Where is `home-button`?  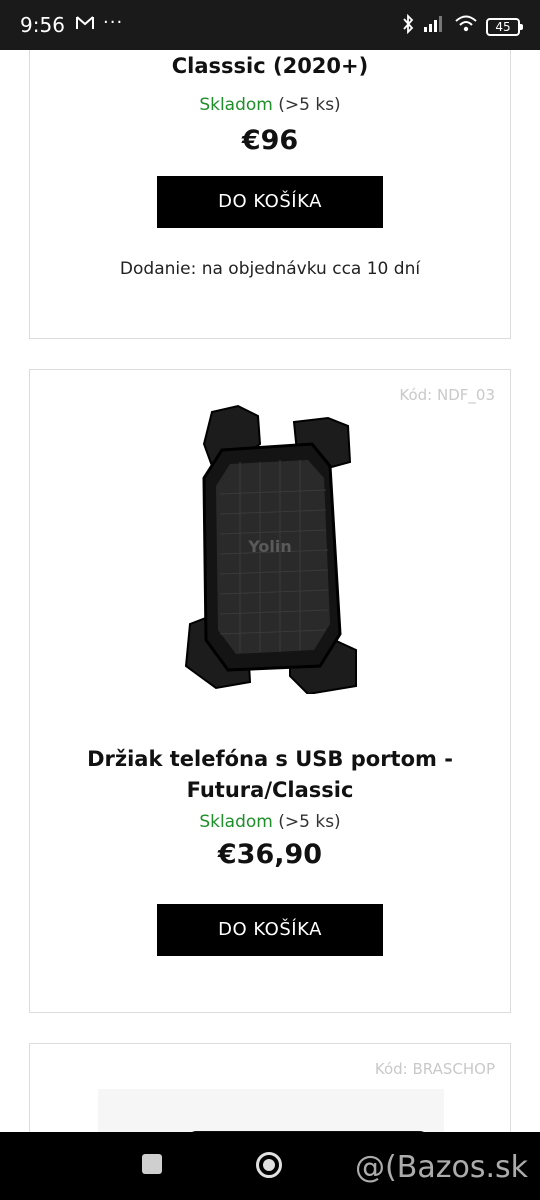
home-button is located at coordinates (269, 1165).